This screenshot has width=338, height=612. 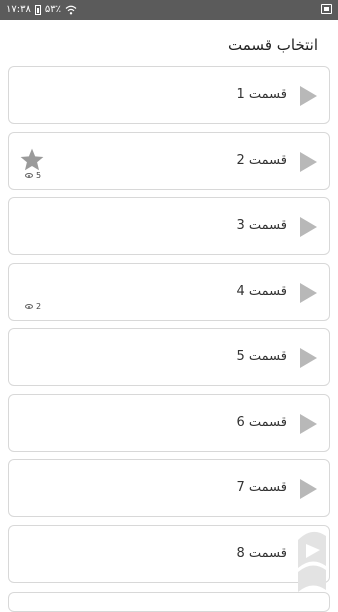 What do you see at coordinates (261, 291) in the screenshot?
I see `episode-label: قسمت 4` at bounding box center [261, 291].